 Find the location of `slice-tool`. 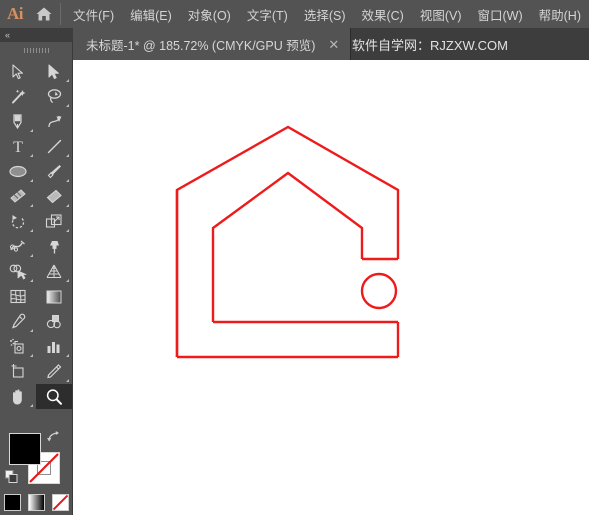

slice-tool is located at coordinates (54, 371).